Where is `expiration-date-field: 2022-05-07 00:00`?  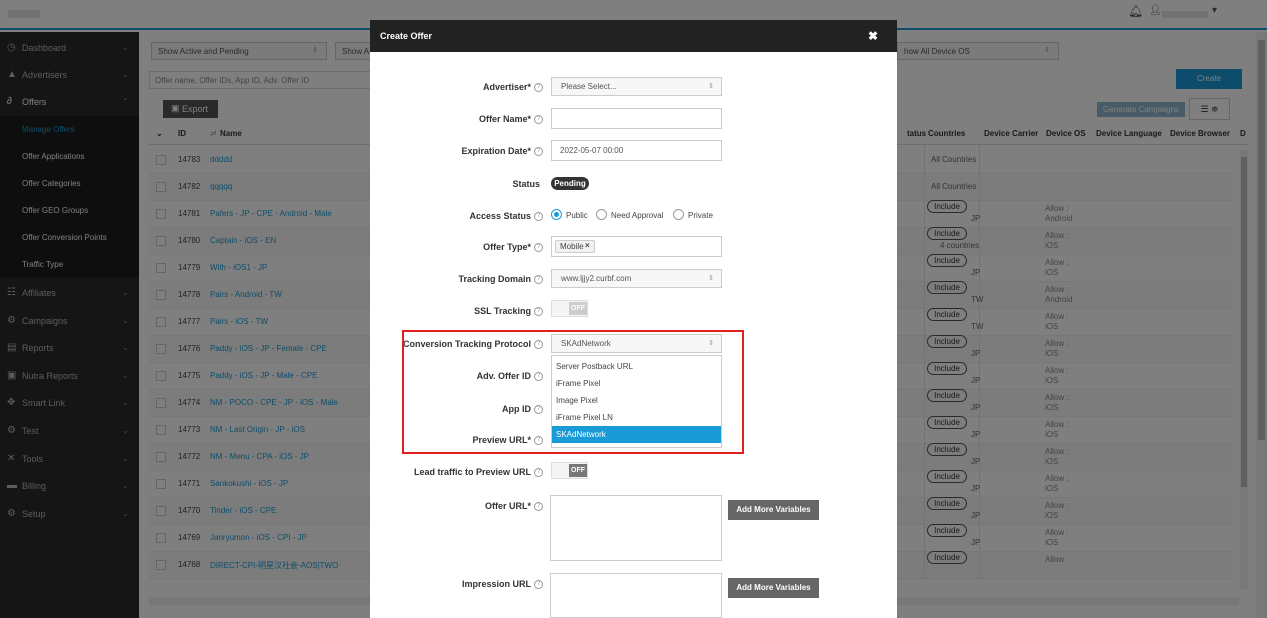
expiration-date-field: 2022-05-07 00:00 is located at coordinates (636, 150).